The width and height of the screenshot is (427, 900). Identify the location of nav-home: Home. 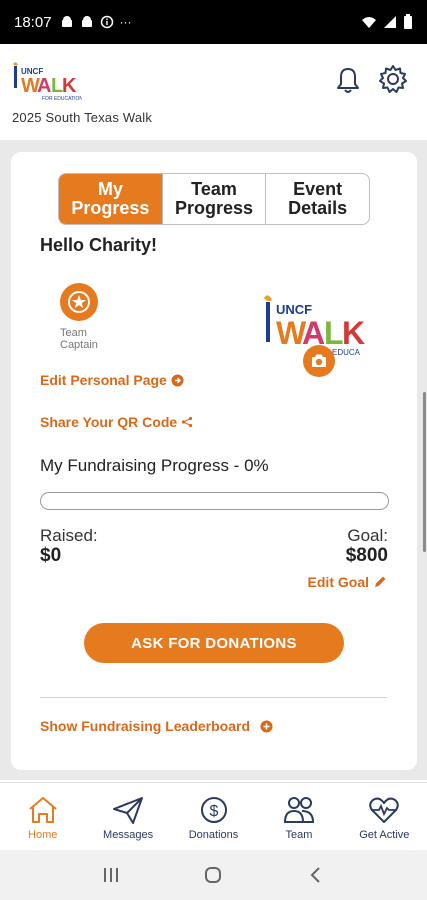
(42, 816).